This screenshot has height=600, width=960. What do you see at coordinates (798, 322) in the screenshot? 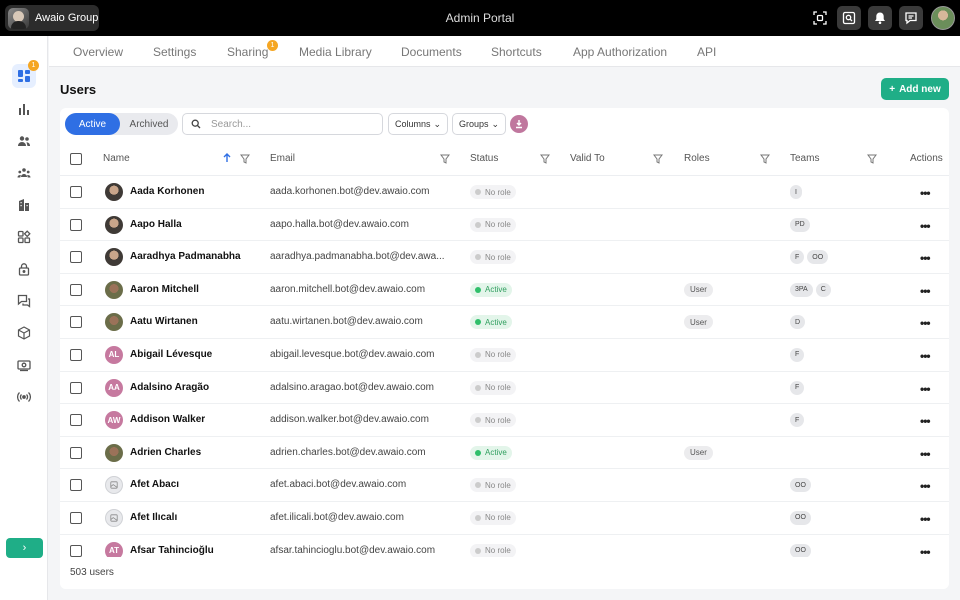
I see `teams-list: D` at bounding box center [798, 322].